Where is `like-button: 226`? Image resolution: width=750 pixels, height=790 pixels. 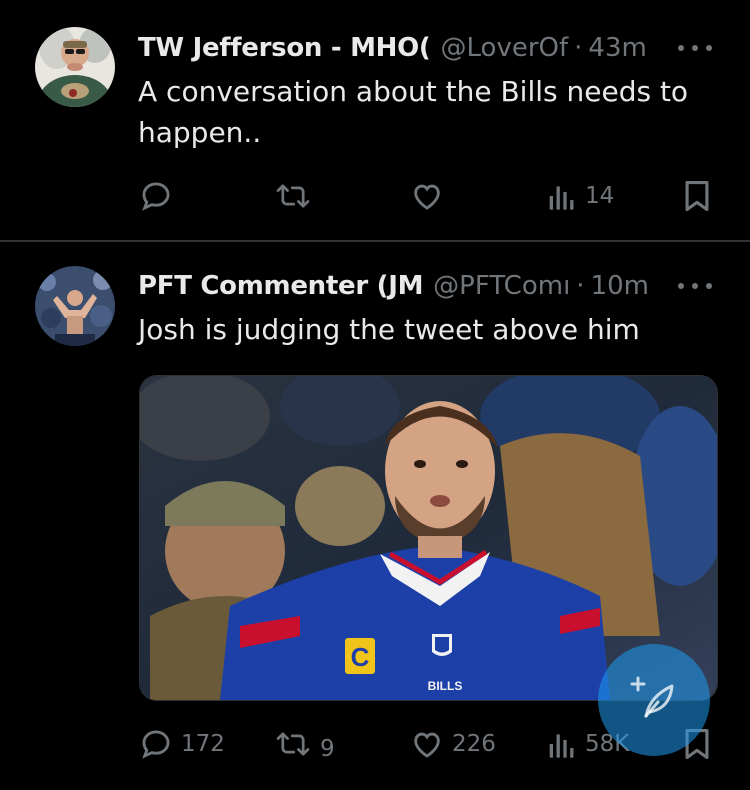 like-button: 226 is located at coordinates (453, 744).